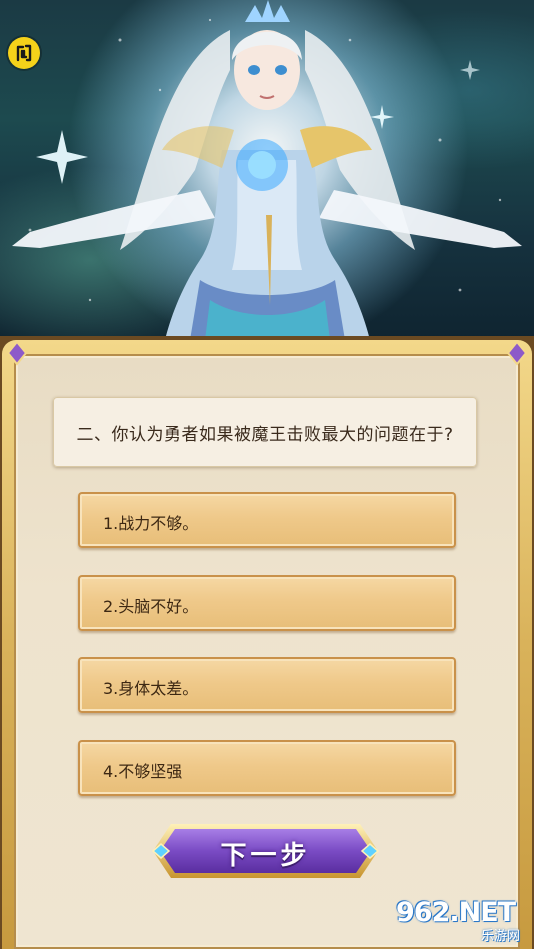  Describe the element at coordinates (267, 520) in the screenshot. I see `option-1: 1.战力不够。` at that location.